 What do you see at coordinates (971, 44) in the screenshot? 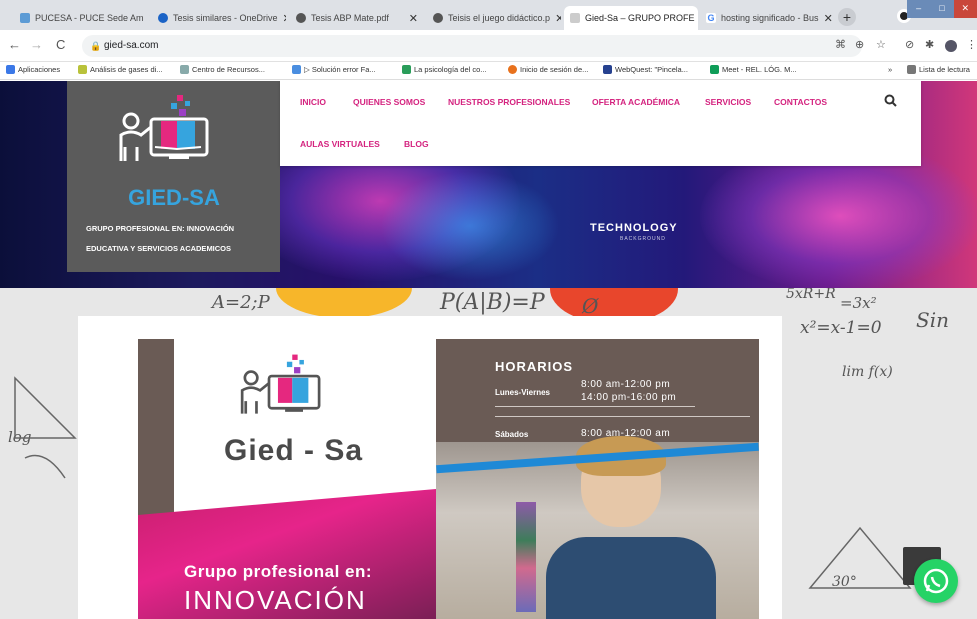
I see `menu-icon: ⋮` at bounding box center [971, 44].